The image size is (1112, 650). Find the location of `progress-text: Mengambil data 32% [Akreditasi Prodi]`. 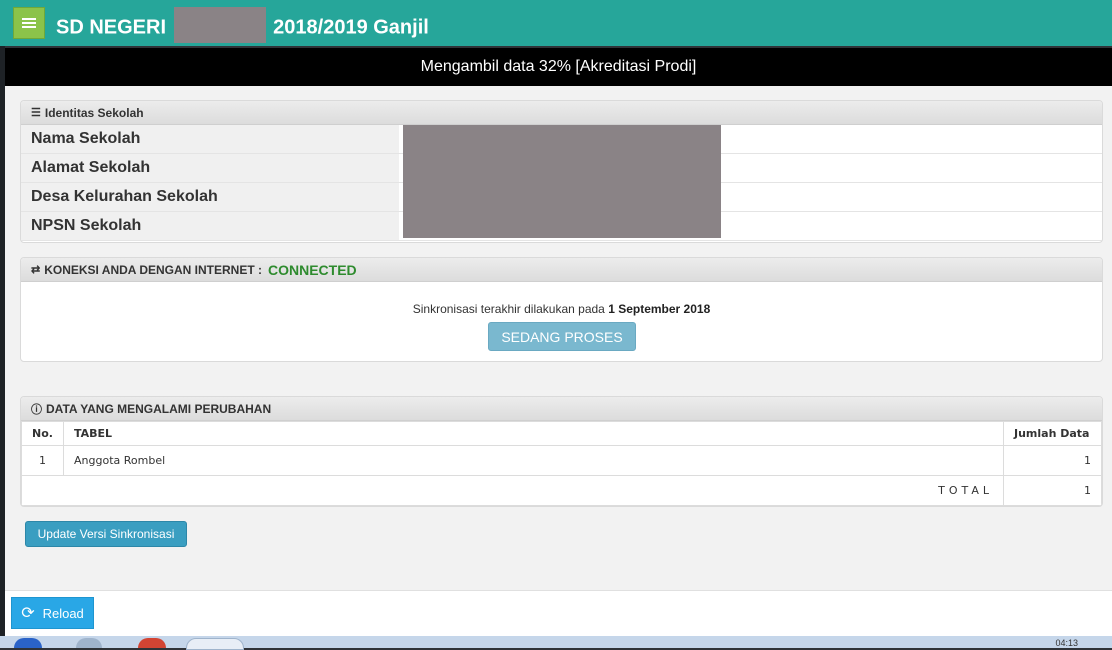

progress-text: Mengambil data 32% [Akreditasi Prodi] is located at coordinates (558, 66).